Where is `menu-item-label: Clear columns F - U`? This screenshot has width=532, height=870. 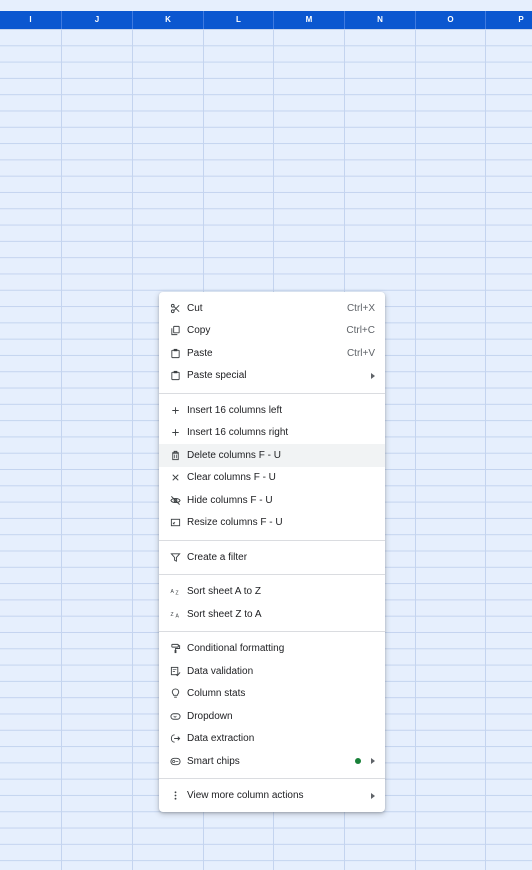 menu-item-label: Clear columns F - U is located at coordinates (231, 478).